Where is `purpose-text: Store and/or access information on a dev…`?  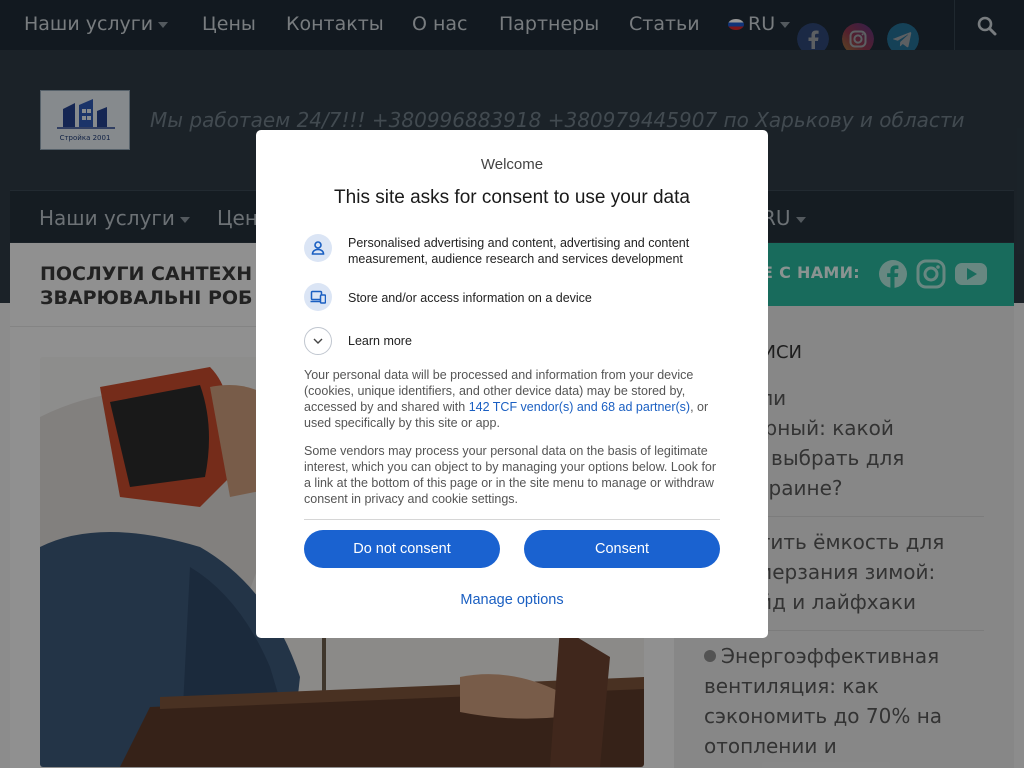
purpose-text: Store and/or access information on a dev… is located at coordinates (470, 298).